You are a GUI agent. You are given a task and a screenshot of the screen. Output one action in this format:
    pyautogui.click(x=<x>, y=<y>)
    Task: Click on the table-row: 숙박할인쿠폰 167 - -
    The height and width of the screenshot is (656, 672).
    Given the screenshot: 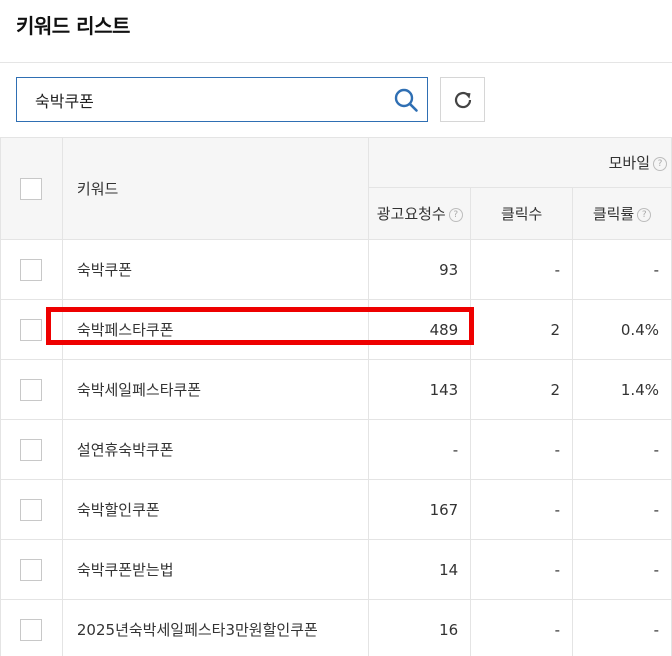 What is the action you would take?
    pyautogui.click(x=336, y=509)
    